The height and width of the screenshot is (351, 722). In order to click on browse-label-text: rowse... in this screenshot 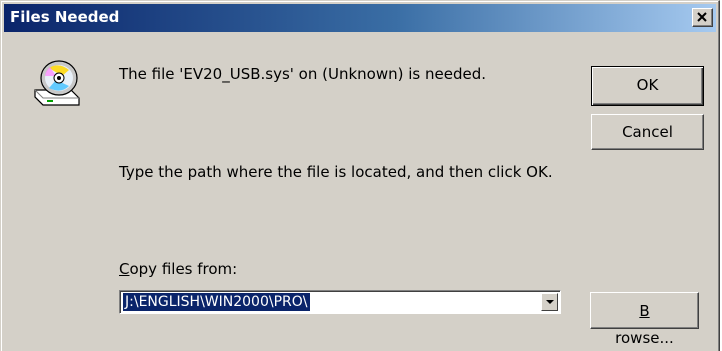, I will do `click(644, 338)`.